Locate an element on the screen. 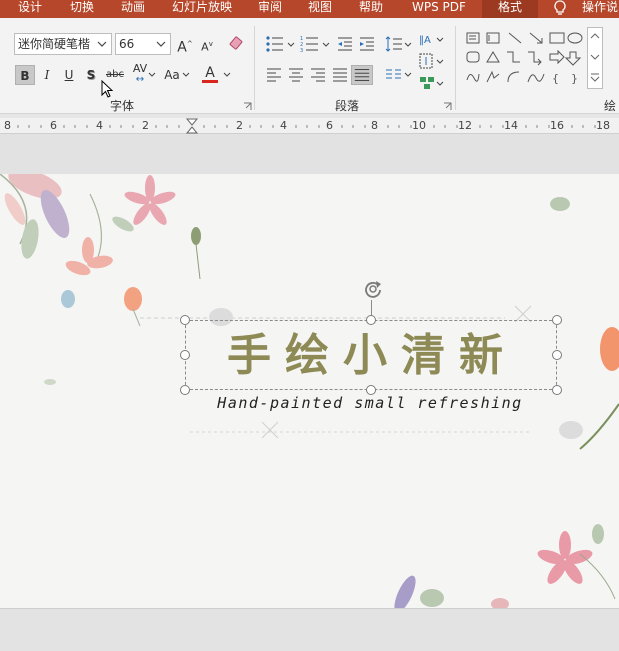  font-name-combo: 迷你简硬笔楷 is located at coordinates (63, 44).